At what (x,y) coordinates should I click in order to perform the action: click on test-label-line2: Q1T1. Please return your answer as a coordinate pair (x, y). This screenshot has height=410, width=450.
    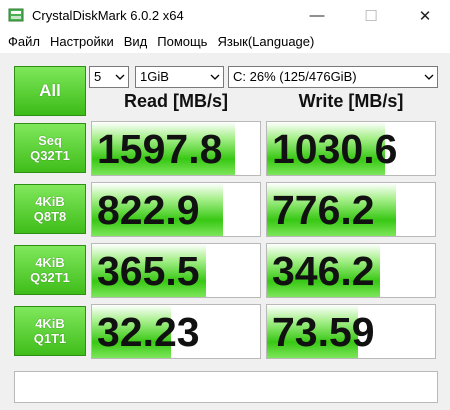
    Looking at the image, I should click on (50, 338).